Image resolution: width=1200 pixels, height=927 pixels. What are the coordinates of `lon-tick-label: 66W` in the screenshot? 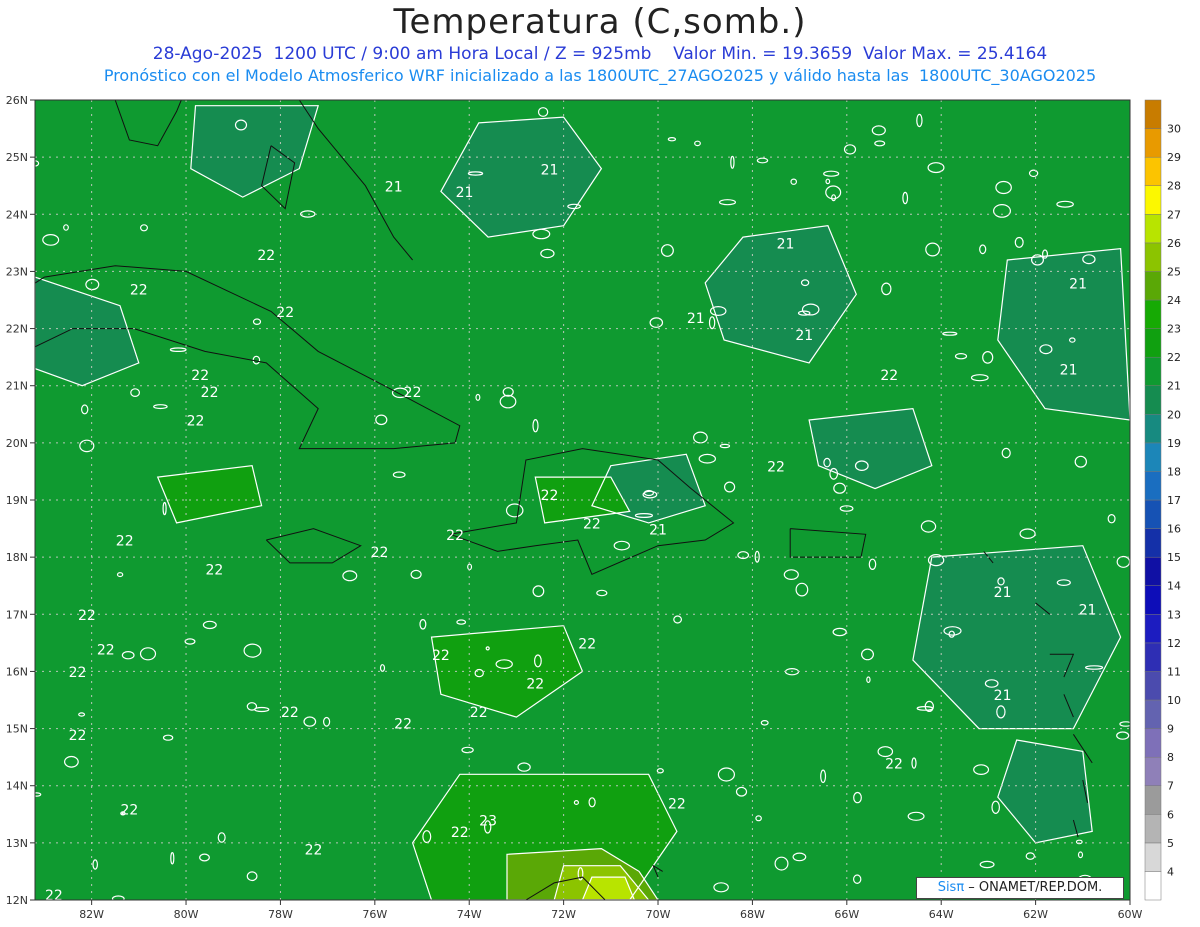 It's located at (846, 914).